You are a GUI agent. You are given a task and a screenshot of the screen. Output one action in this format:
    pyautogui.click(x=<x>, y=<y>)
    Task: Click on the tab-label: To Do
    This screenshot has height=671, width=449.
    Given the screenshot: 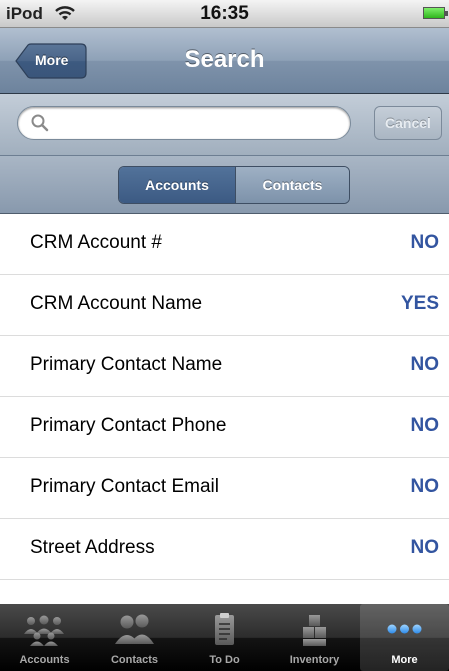 What is the action you would take?
    pyautogui.click(x=224, y=660)
    